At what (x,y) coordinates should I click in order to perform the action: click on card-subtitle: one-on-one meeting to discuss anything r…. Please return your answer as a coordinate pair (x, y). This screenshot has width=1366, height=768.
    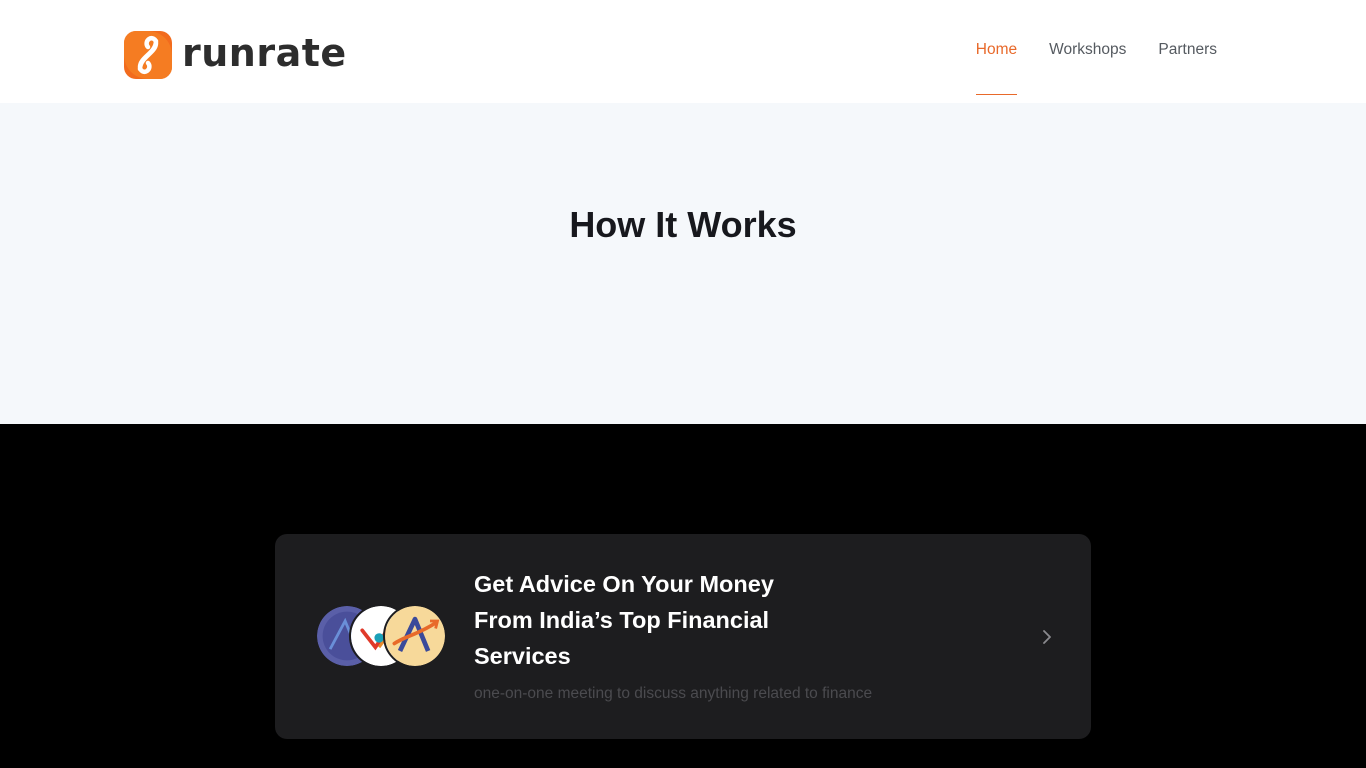
    Looking at the image, I should click on (673, 693).